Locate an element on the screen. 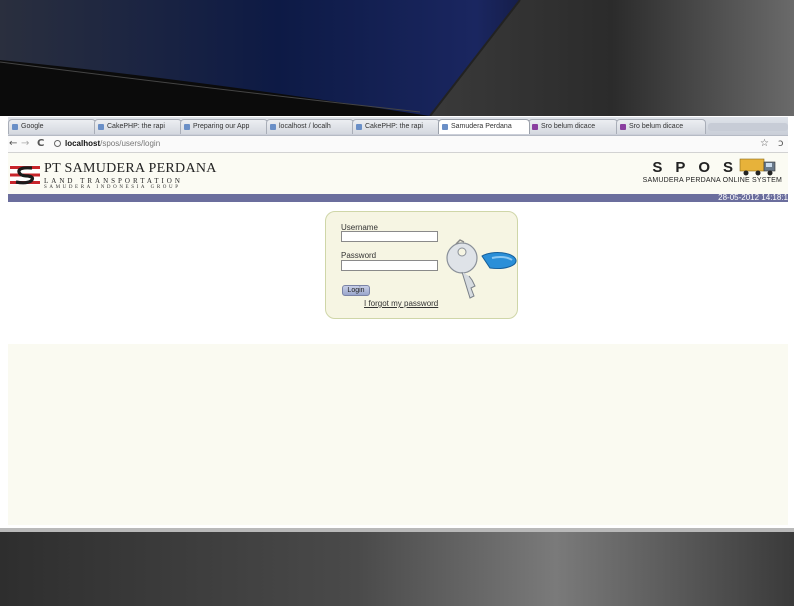  star-icon: ☆ is located at coordinates (764, 144).